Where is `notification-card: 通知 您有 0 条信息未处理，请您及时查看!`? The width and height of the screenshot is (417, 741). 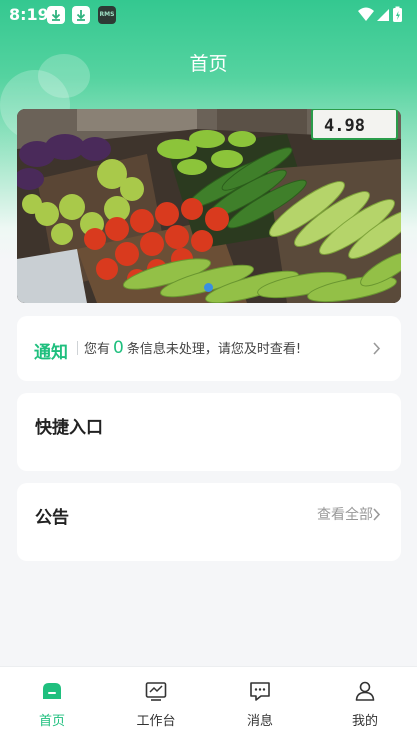 notification-card: 通知 您有 0 条信息未处理，请您及时查看! is located at coordinates (209, 348).